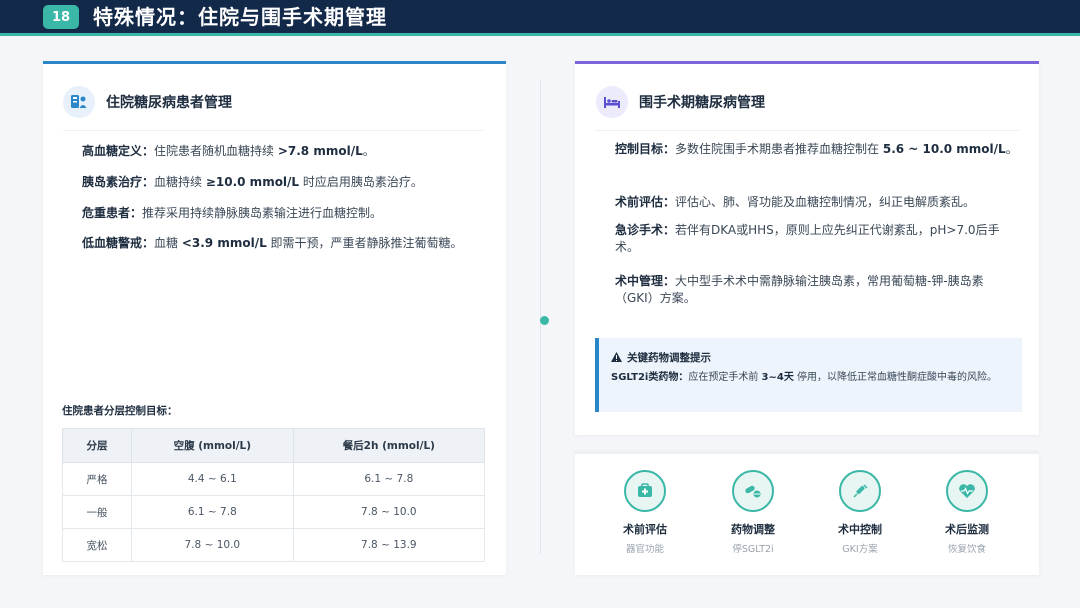 This screenshot has height=608, width=1080. What do you see at coordinates (753, 491) in the screenshot?
I see `pills-icon` at bounding box center [753, 491].